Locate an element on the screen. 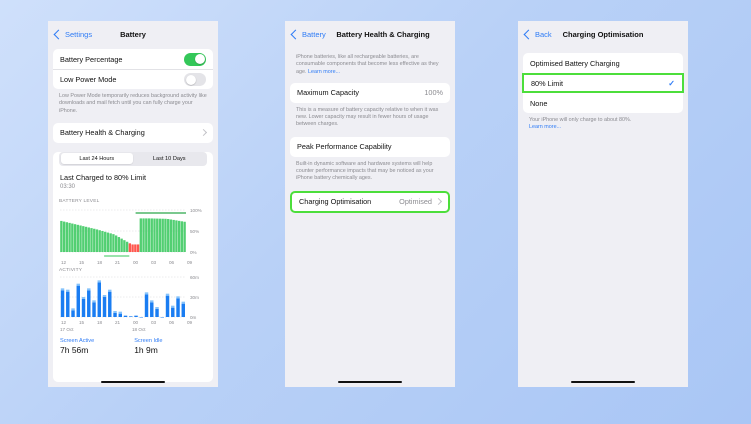 This screenshot has height=424, width=751. health-card: Battery Health & Charging is located at coordinates (133, 132).